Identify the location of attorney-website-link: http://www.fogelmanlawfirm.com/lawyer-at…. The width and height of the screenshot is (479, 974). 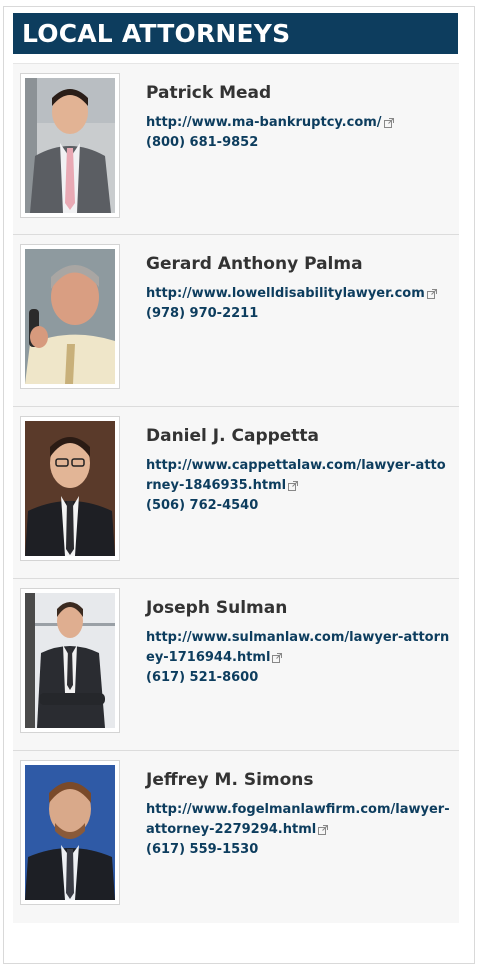
(298, 820).